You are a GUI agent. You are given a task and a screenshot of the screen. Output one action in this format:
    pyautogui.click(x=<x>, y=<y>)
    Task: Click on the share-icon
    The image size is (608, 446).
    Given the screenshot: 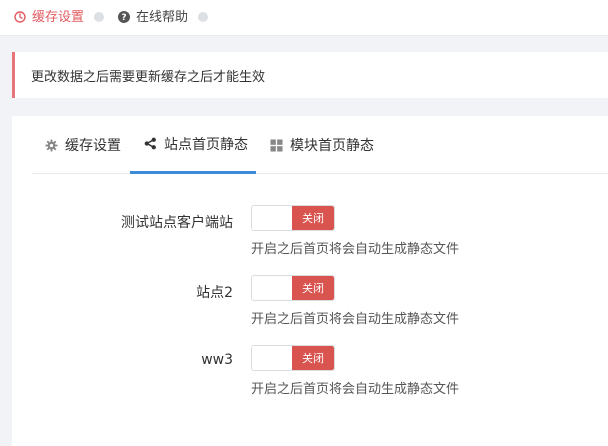 What is the action you would take?
    pyautogui.click(x=150, y=143)
    